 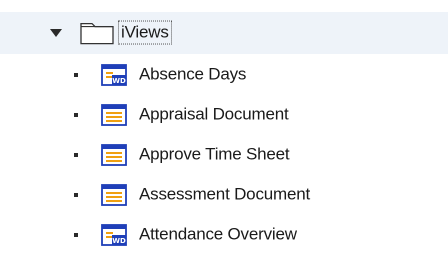 What do you see at coordinates (56, 33) in the screenshot?
I see `triangle-down-icon` at bounding box center [56, 33].